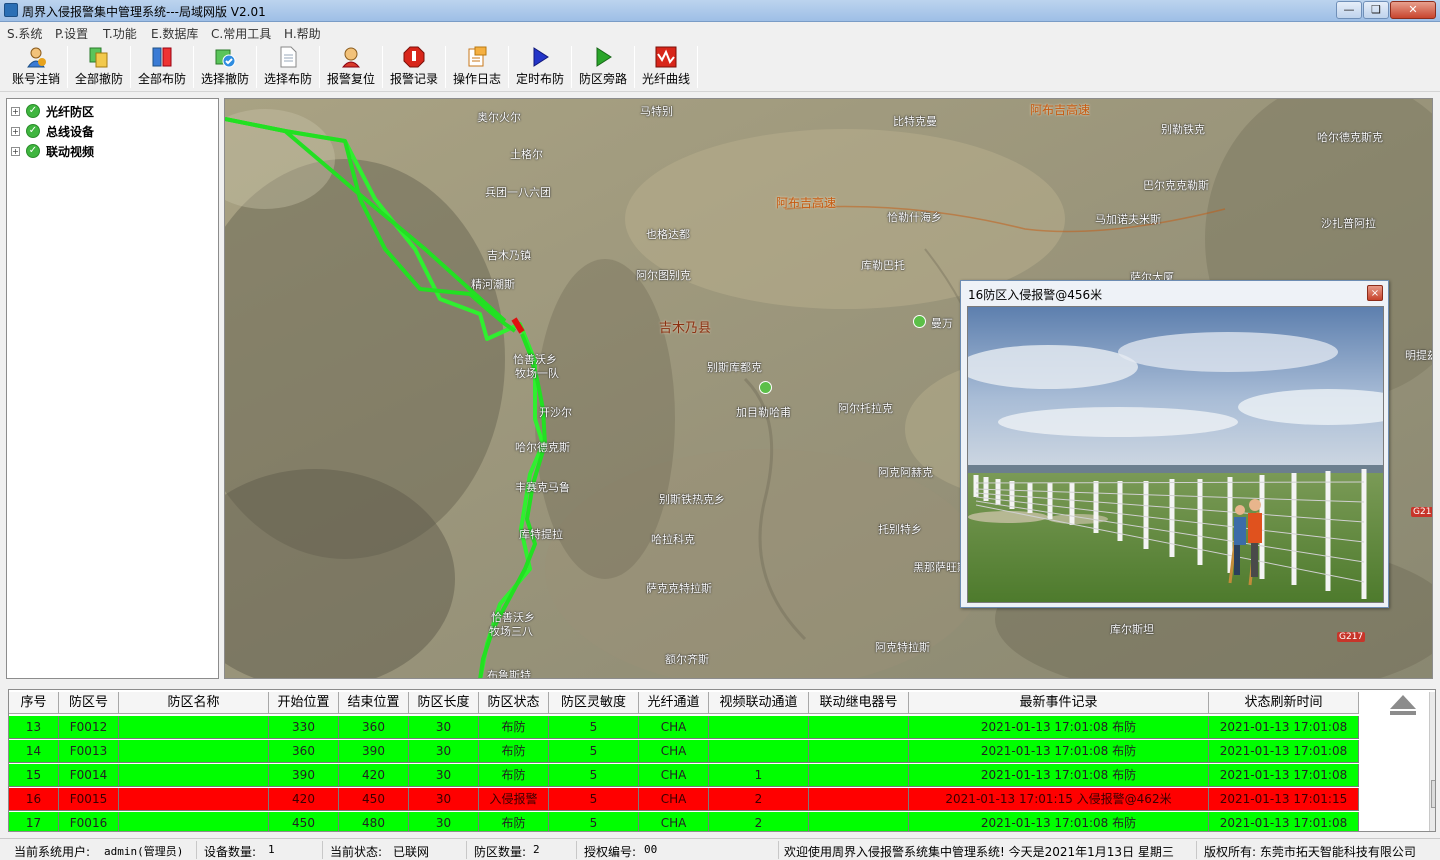 This screenshot has height=860, width=1440. I want to click on disarm-all-icon, so click(99, 57).